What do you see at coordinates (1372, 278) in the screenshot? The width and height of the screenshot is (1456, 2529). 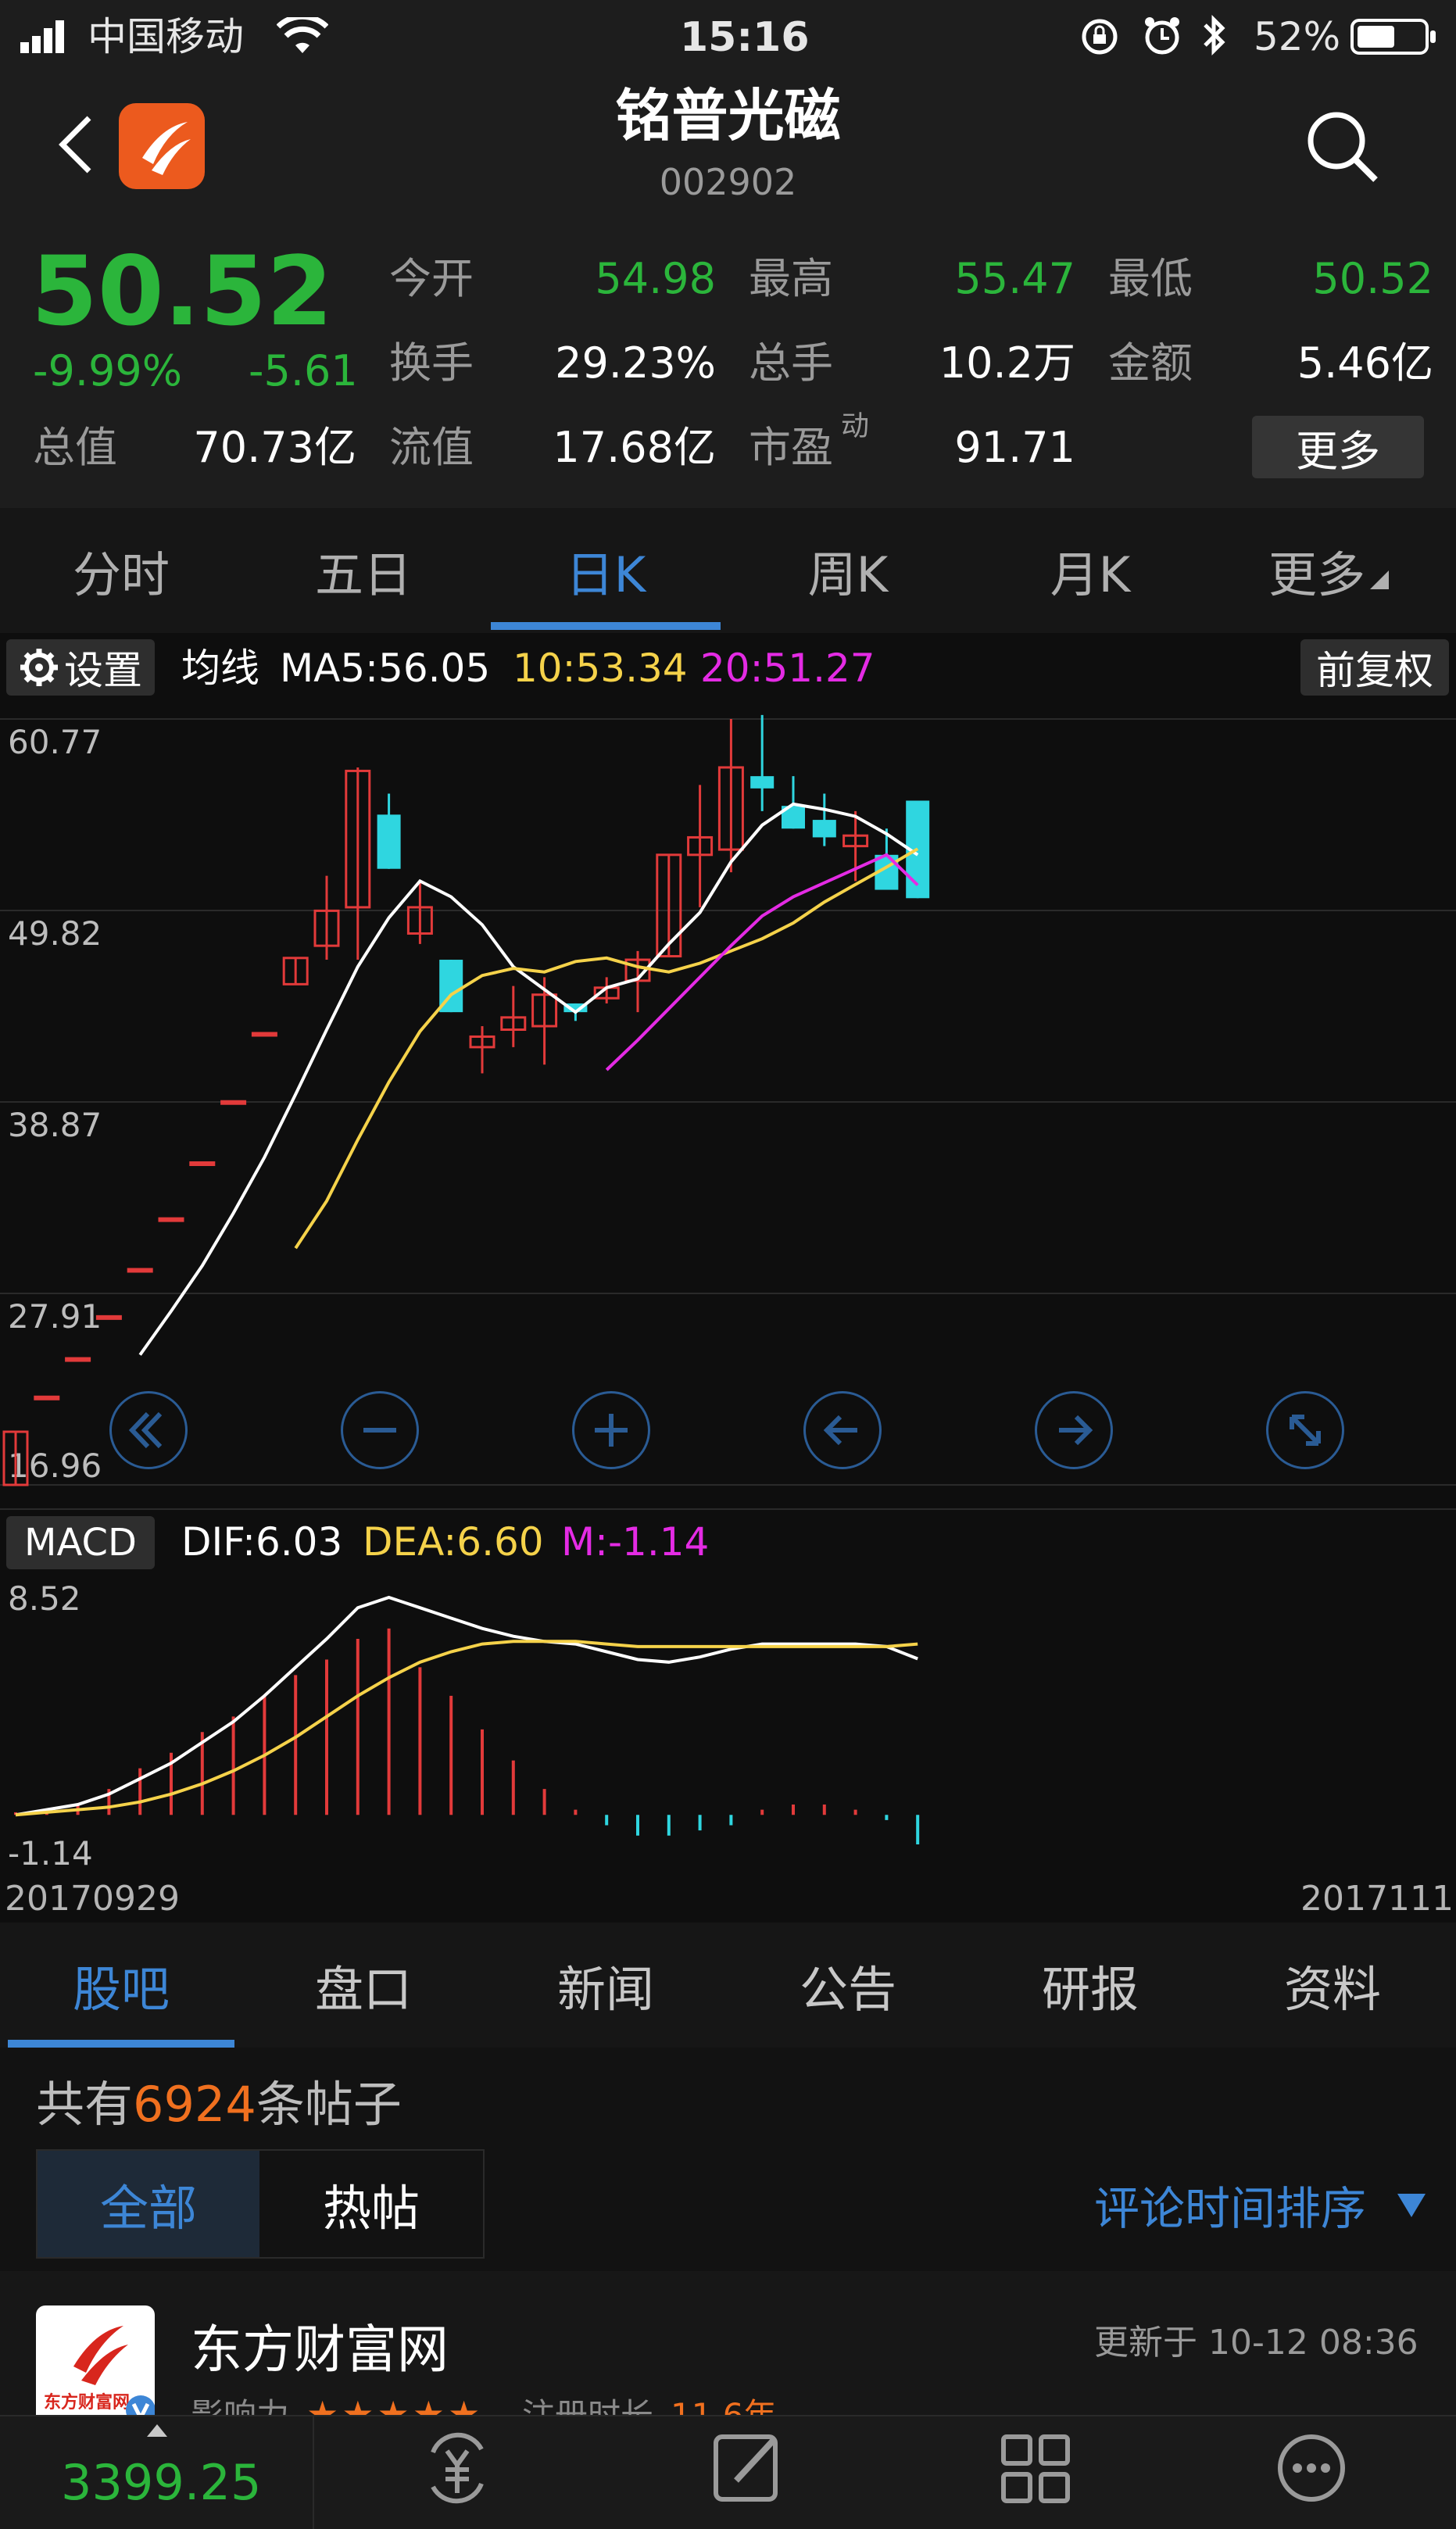 I see `low-value: 50.52` at bounding box center [1372, 278].